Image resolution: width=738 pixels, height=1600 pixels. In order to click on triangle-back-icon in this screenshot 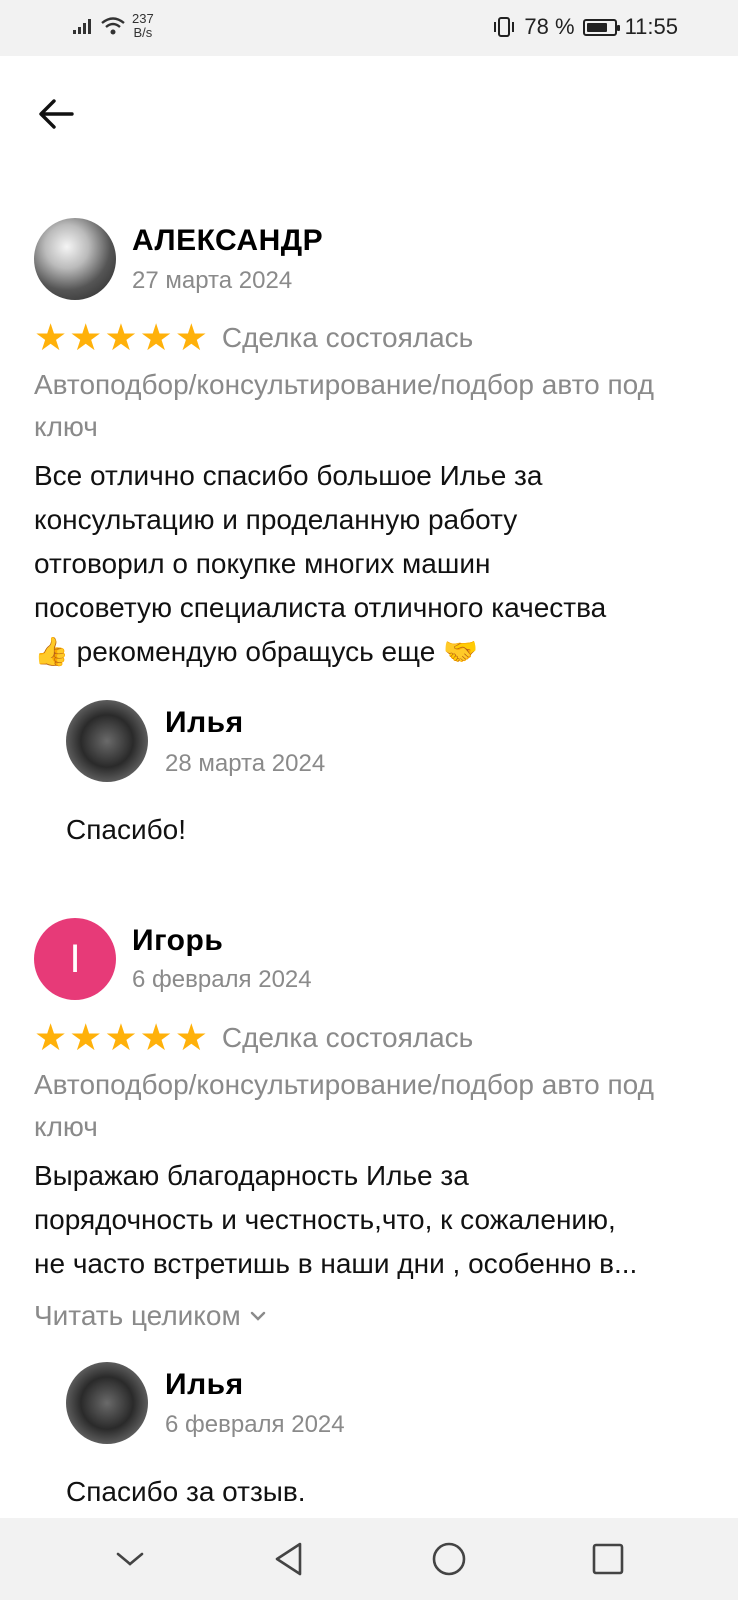, I will do `click(288, 1559)`.